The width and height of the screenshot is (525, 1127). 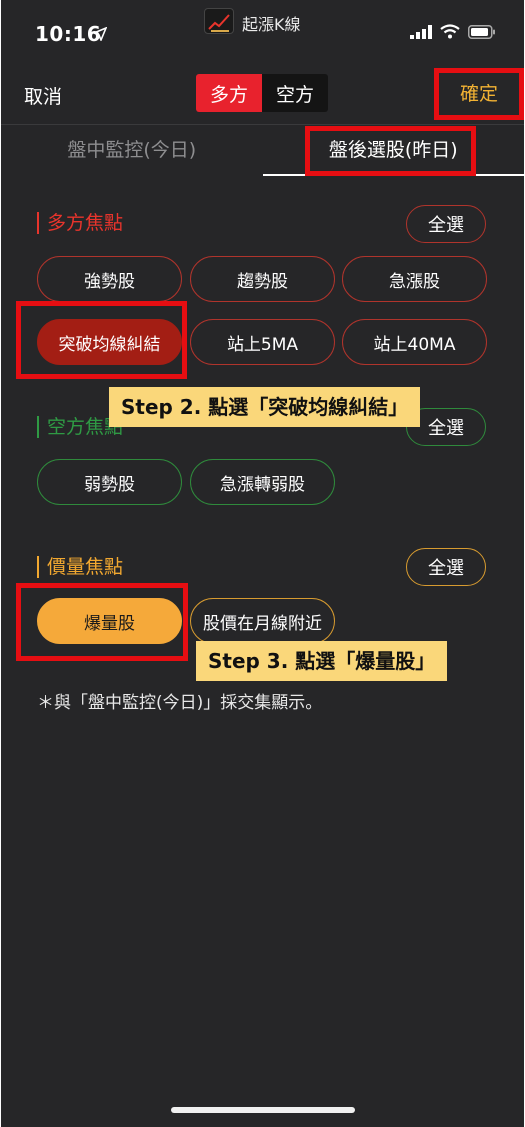 I want to click on option-trend-stock: 趨勢股, so click(x=262, y=279).